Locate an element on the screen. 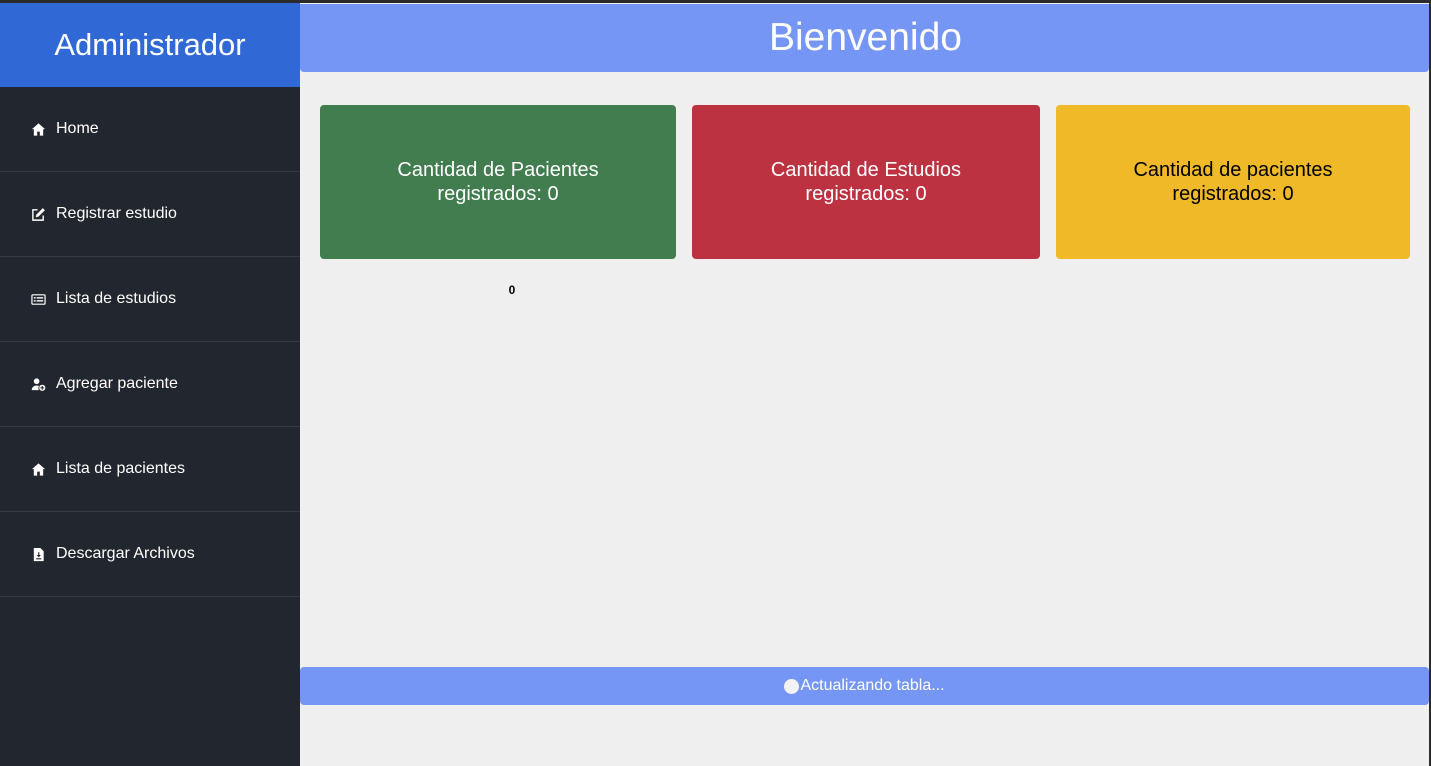  sidebar-item-label: Home is located at coordinates (77, 128).